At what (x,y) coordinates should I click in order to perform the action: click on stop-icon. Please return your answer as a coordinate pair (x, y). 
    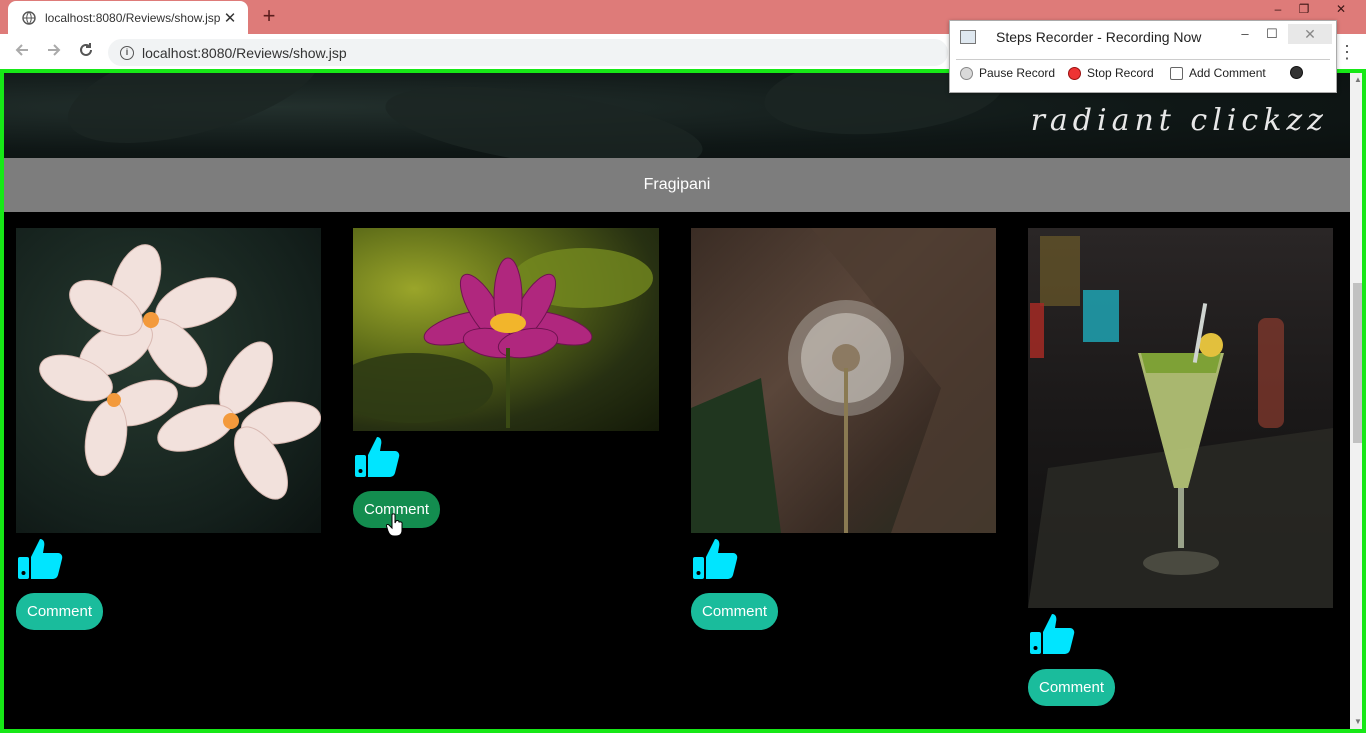
    Looking at the image, I should click on (1074, 73).